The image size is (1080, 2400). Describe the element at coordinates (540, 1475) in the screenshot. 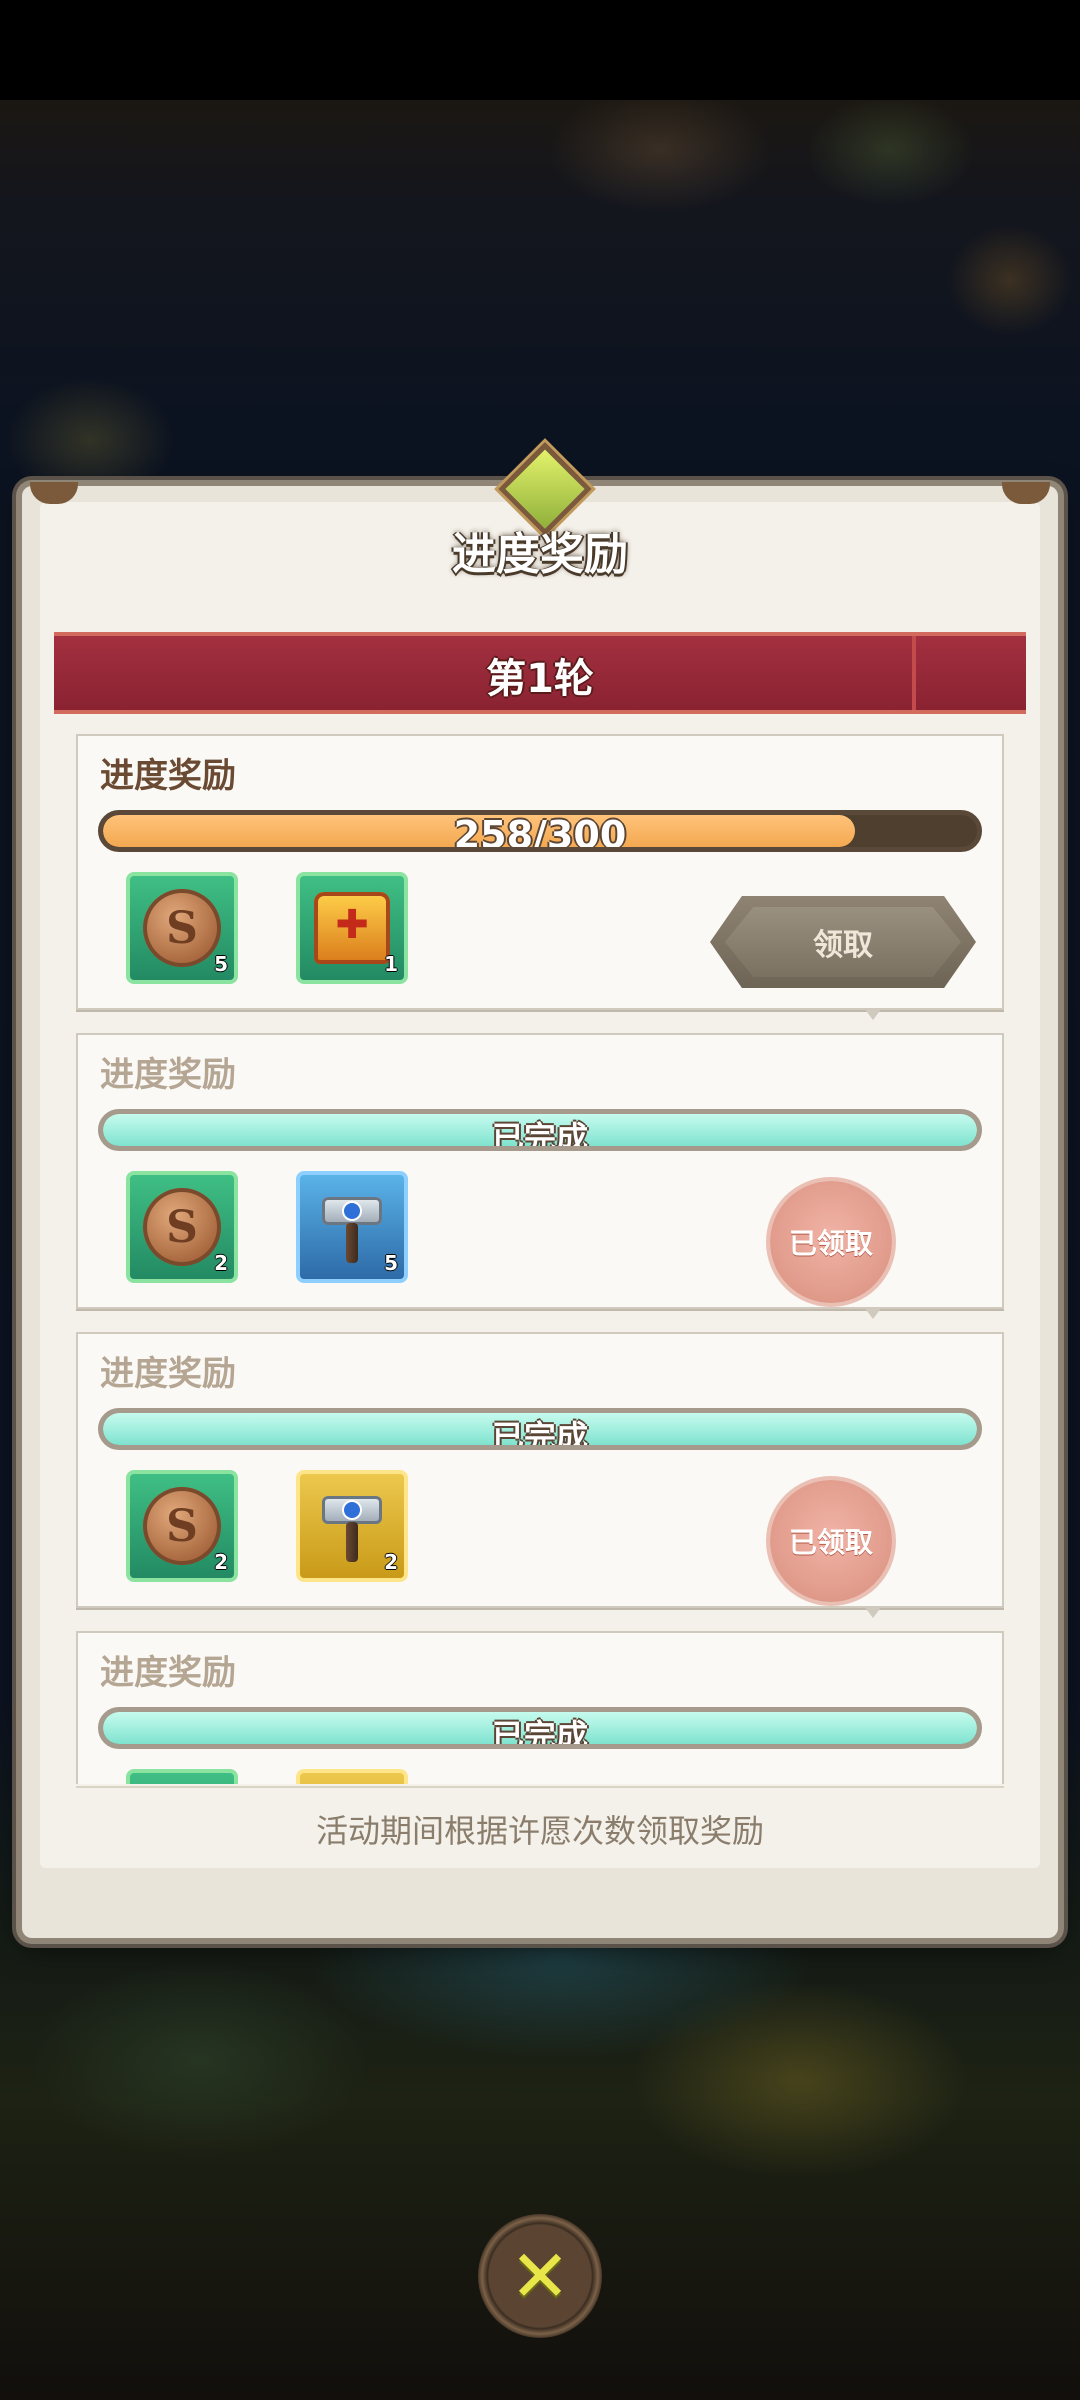

I see `reward-card: 进度奖励 已完成 2 2 已领取` at that location.